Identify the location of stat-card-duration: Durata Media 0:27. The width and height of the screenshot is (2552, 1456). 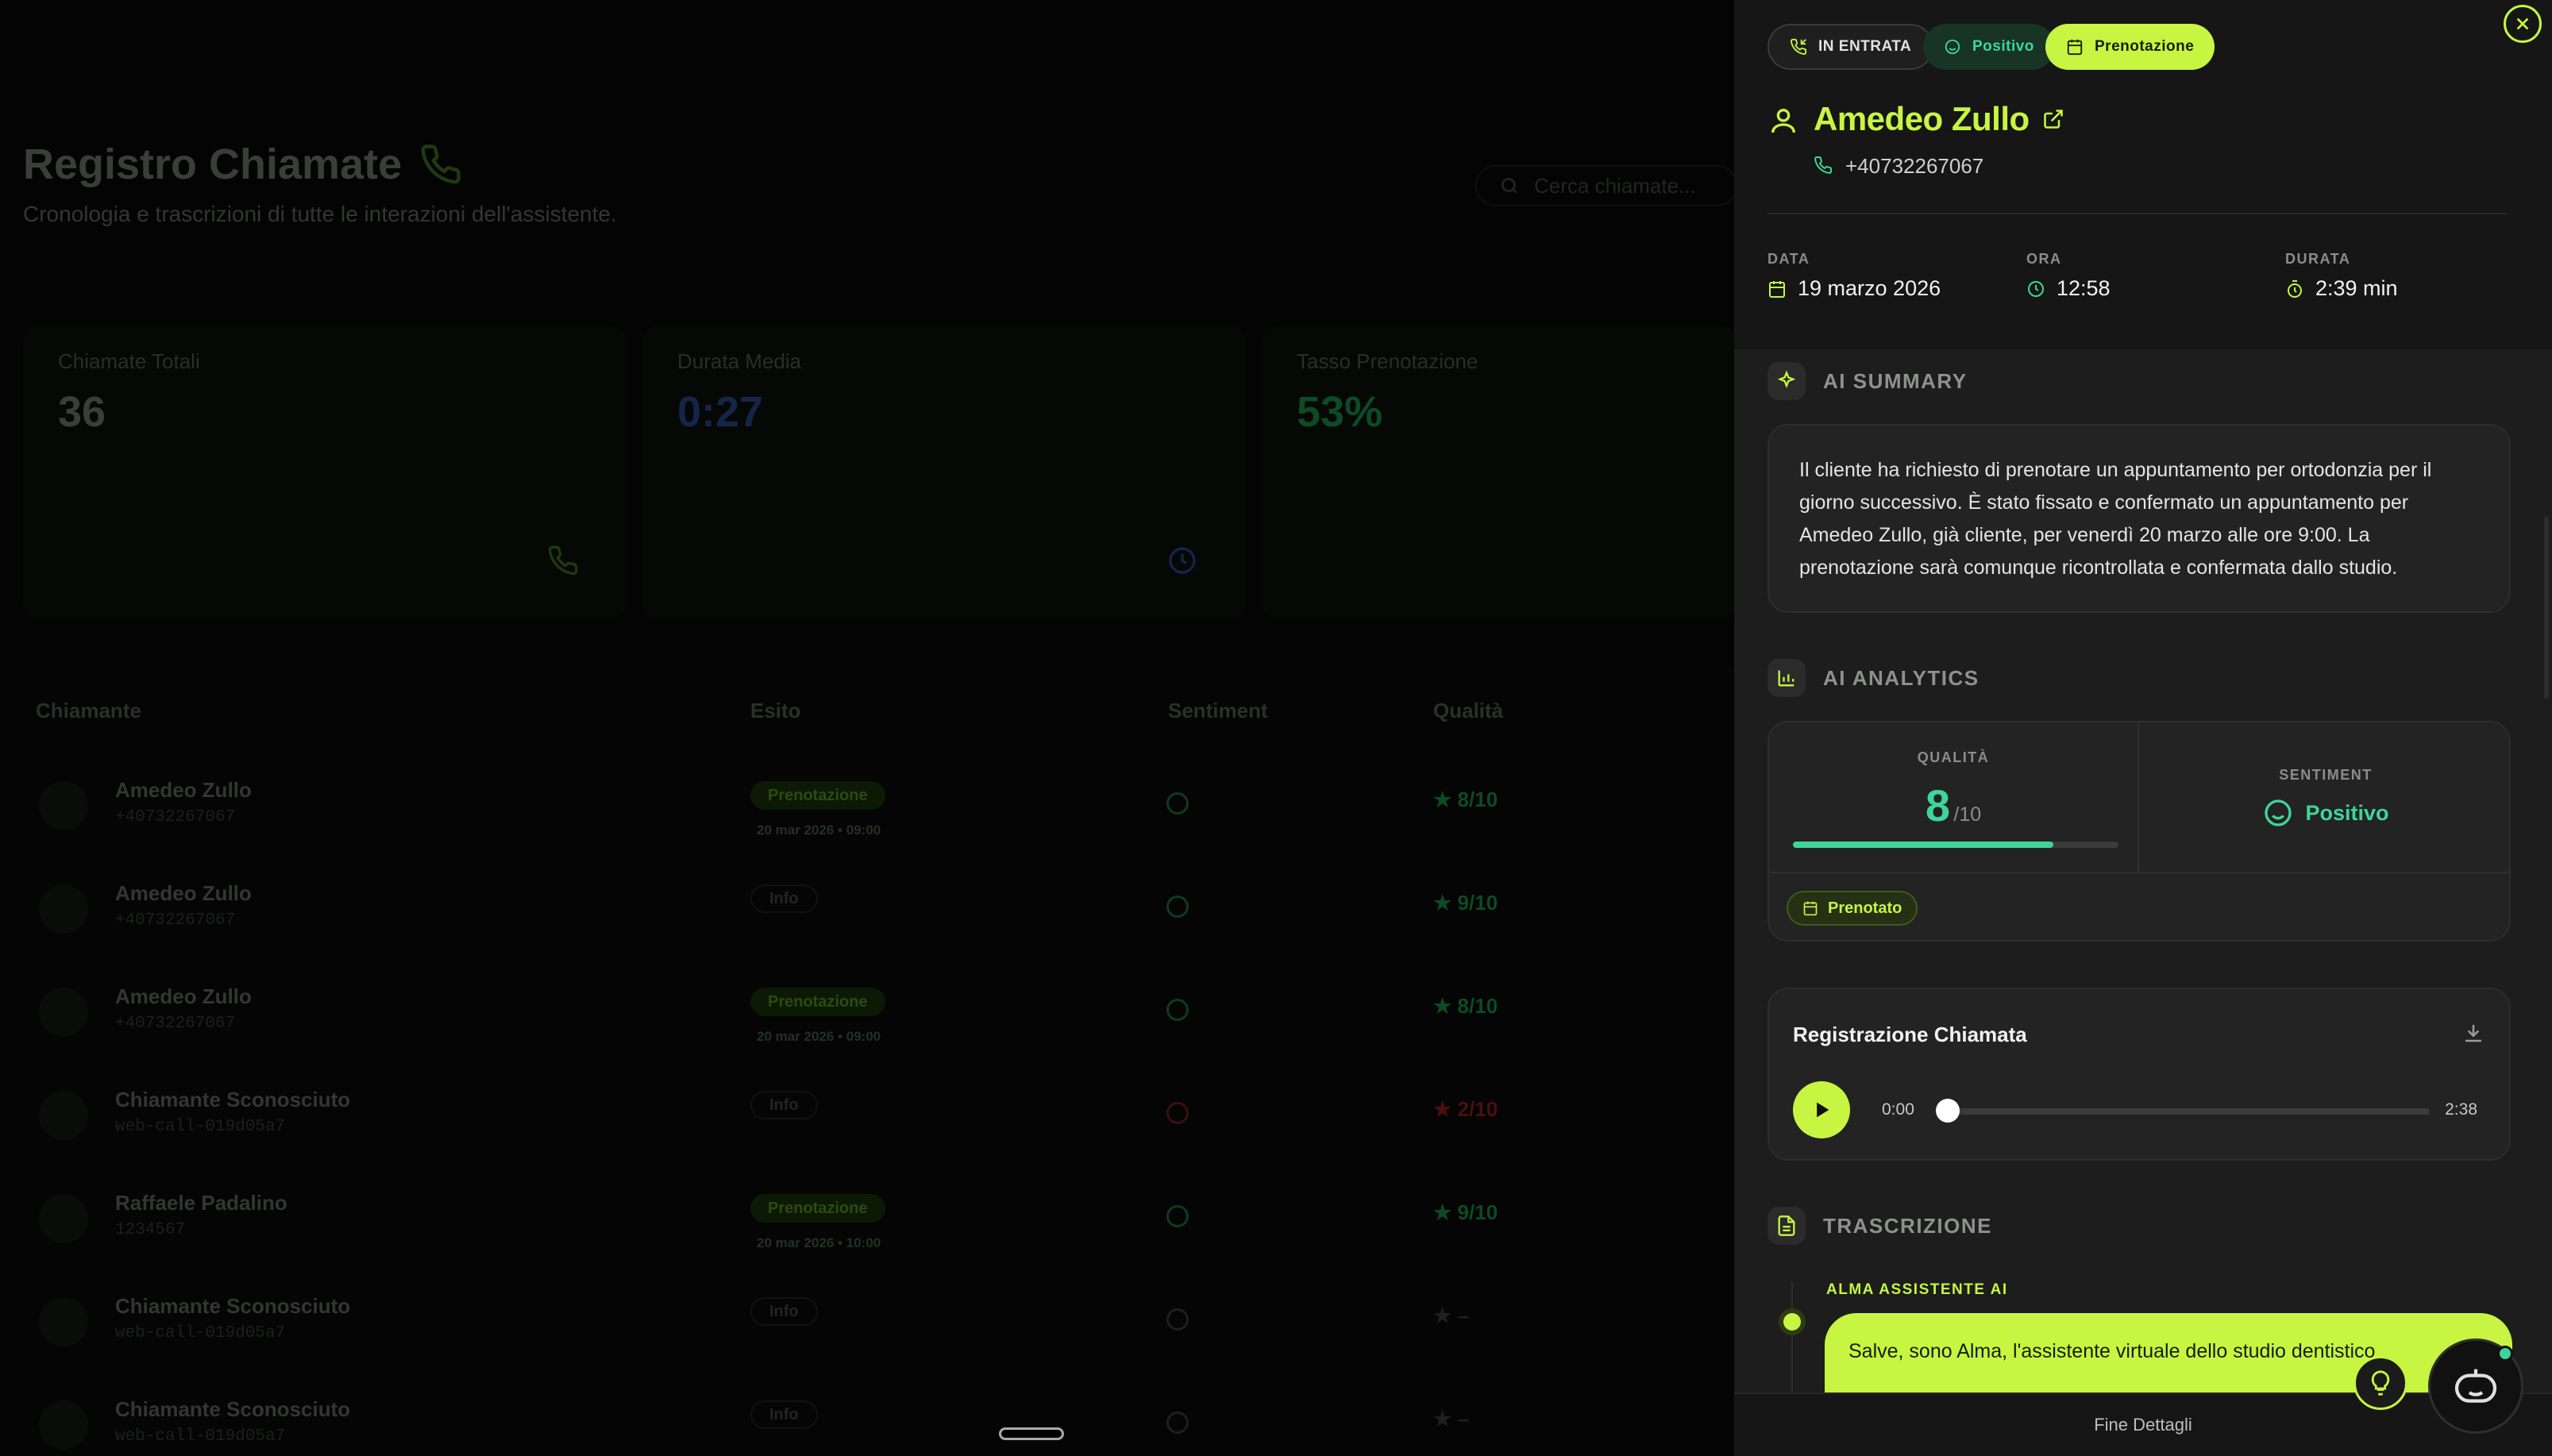
(944, 472).